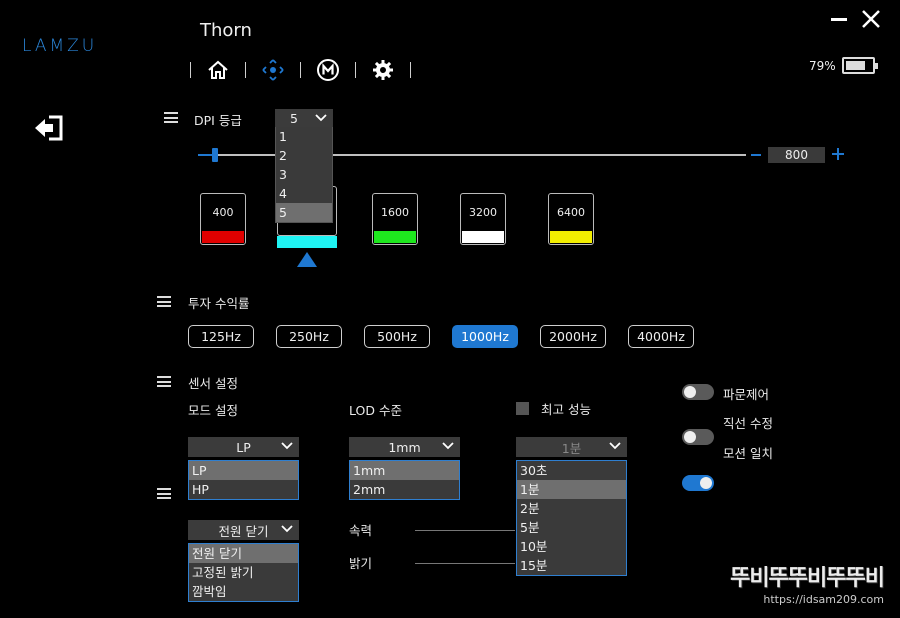 Image resolution: width=900 pixels, height=618 pixels. I want to click on lod-options: 1mm 2mm, so click(404, 480).